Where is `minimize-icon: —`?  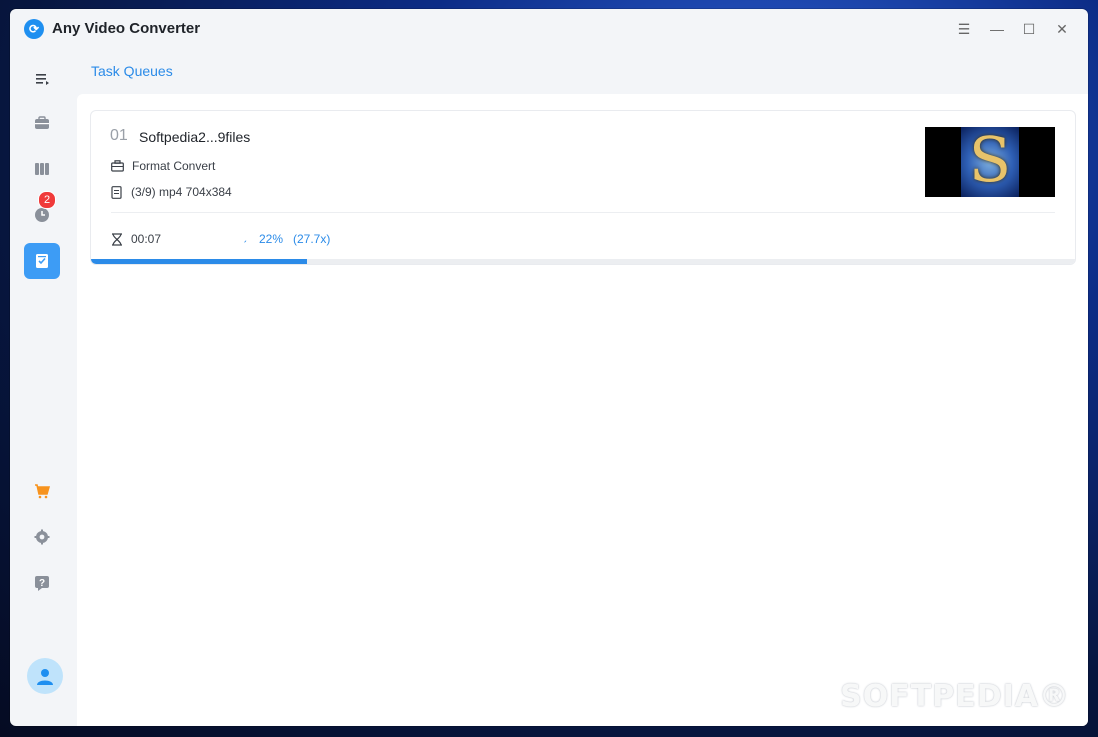
minimize-icon: — is located at coordinates (997, 29).